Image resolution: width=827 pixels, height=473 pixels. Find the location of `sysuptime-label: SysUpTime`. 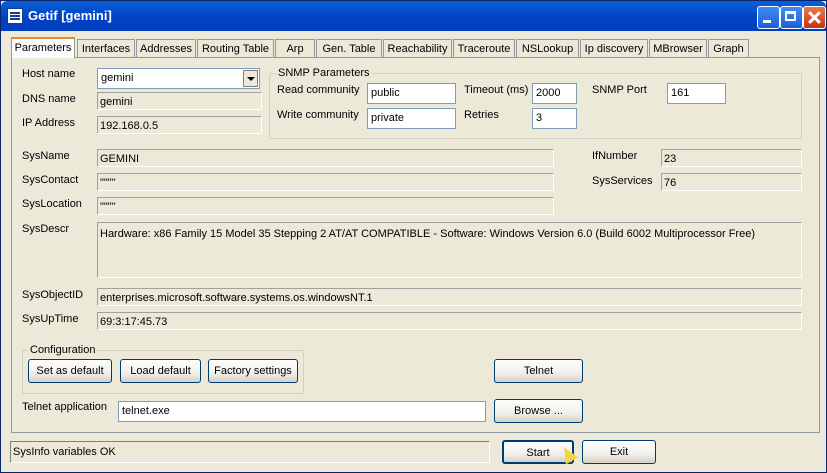

sysuptime-label: SysUpTime is located at coordinates (50, 319).